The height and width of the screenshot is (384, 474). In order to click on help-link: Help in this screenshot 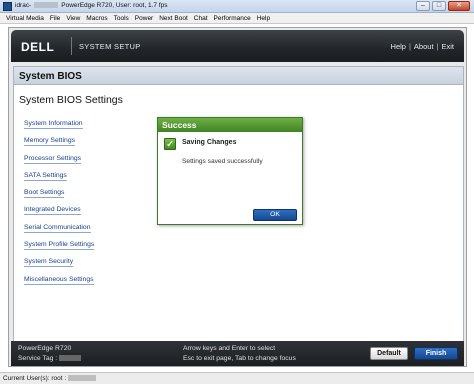, I will do `click(398, 46)`.